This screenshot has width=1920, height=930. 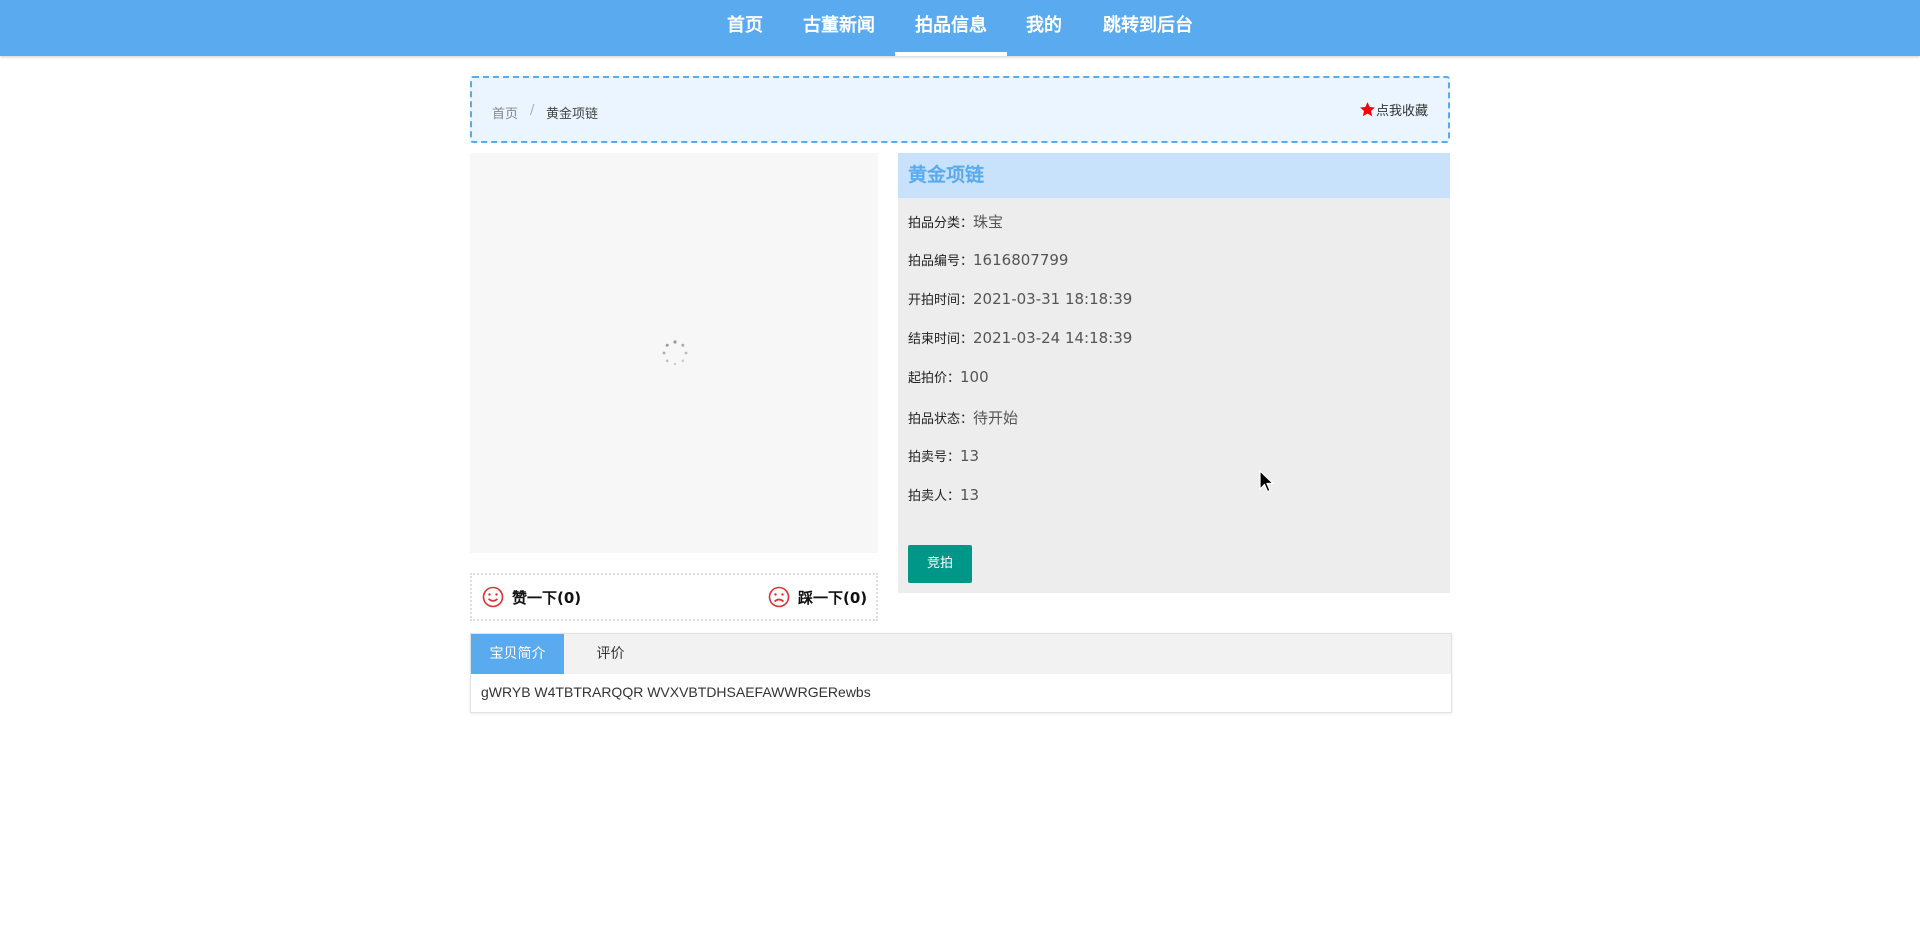 What do you see at coordinates (493, 597) in the screenshot?
I see `smile-icon` at bounding box center [493, 597].